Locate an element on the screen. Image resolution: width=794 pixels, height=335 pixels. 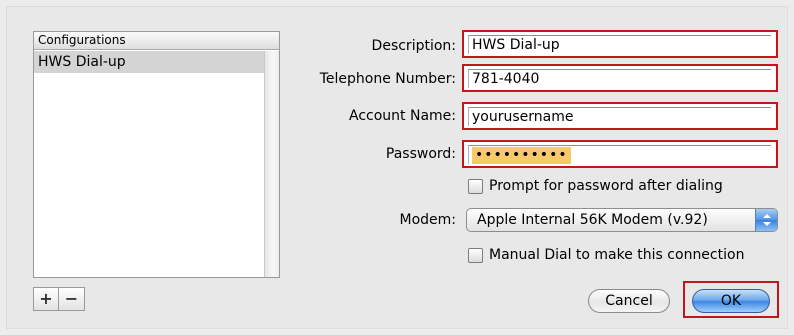
ok-highlight-box: OK is located at coordinates (731, 299).